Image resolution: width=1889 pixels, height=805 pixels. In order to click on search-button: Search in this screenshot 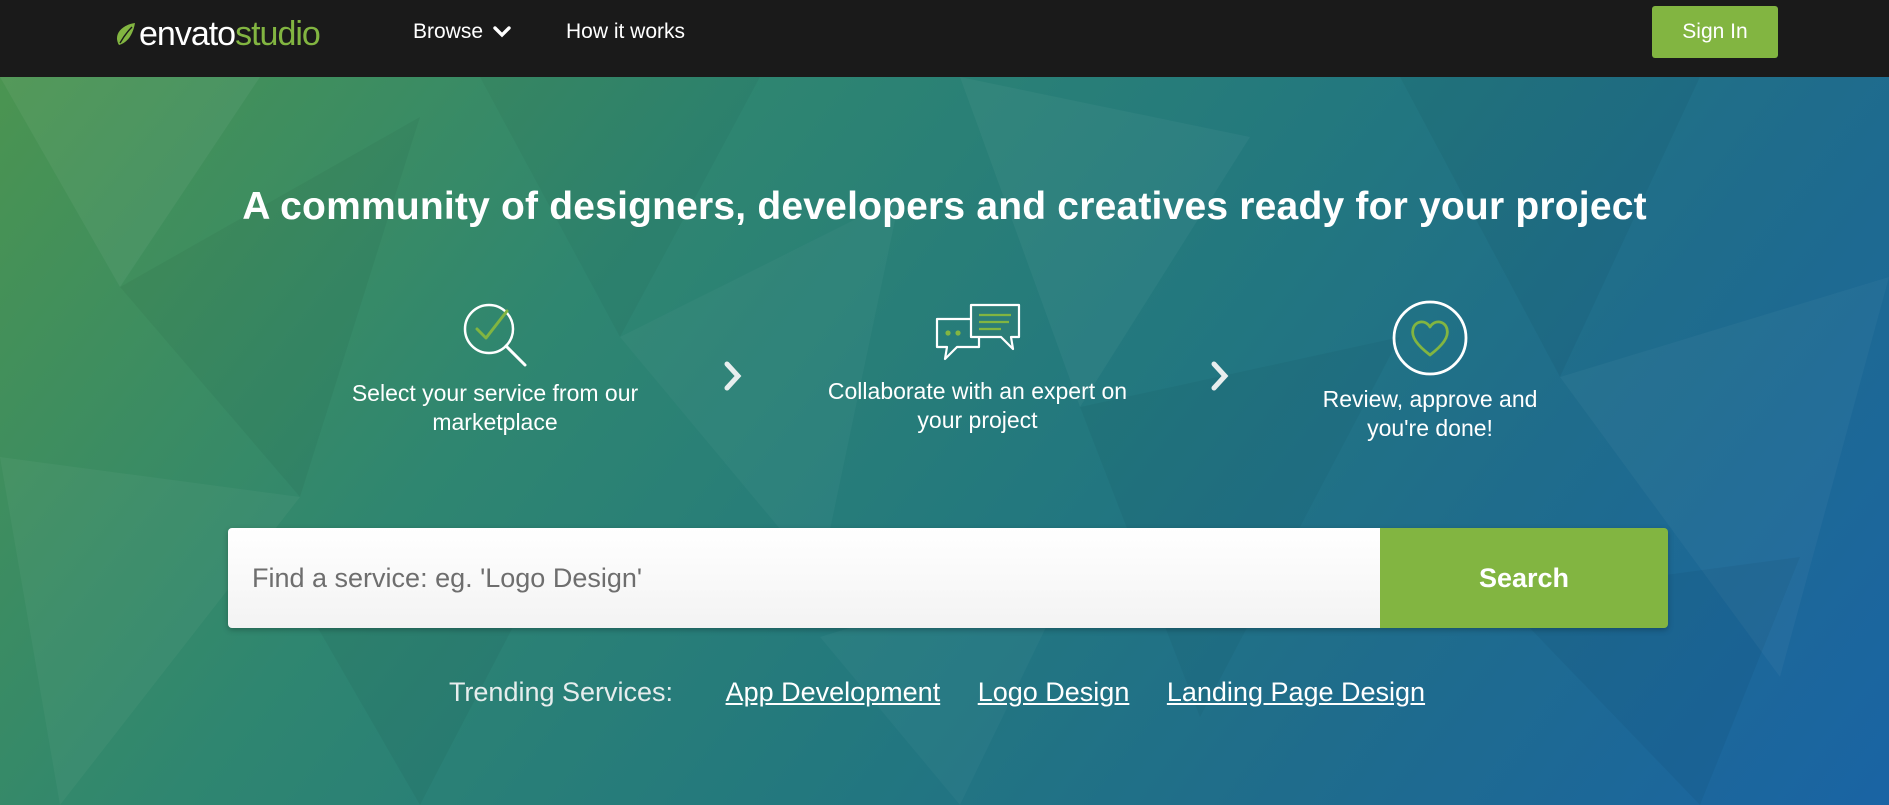, I will do `click(1524, 578)`.